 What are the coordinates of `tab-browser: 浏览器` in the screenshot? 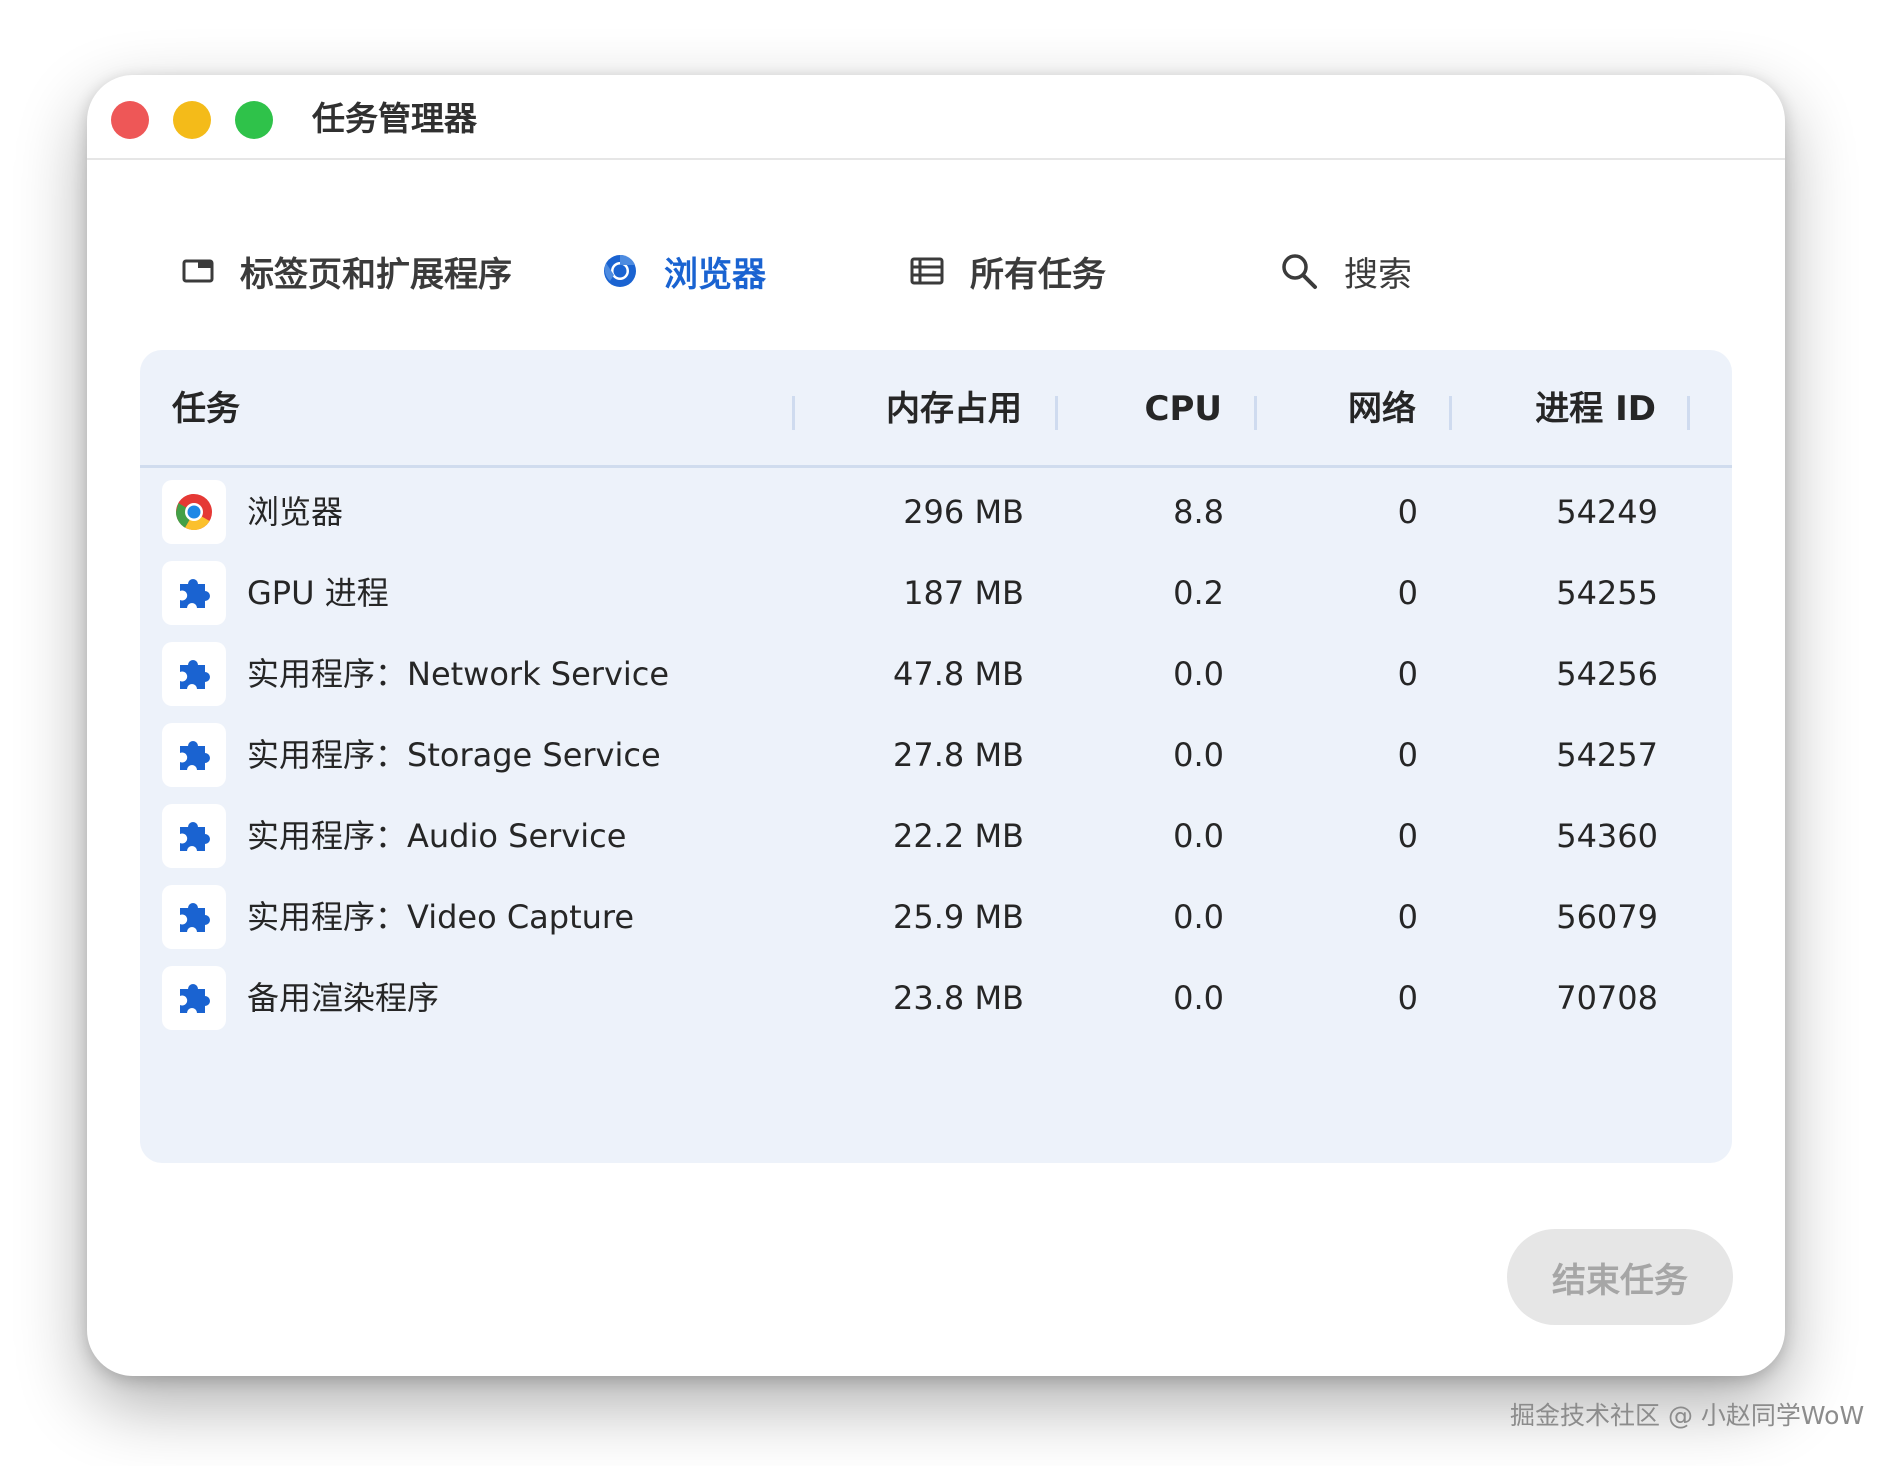 It's located at (684, 271).